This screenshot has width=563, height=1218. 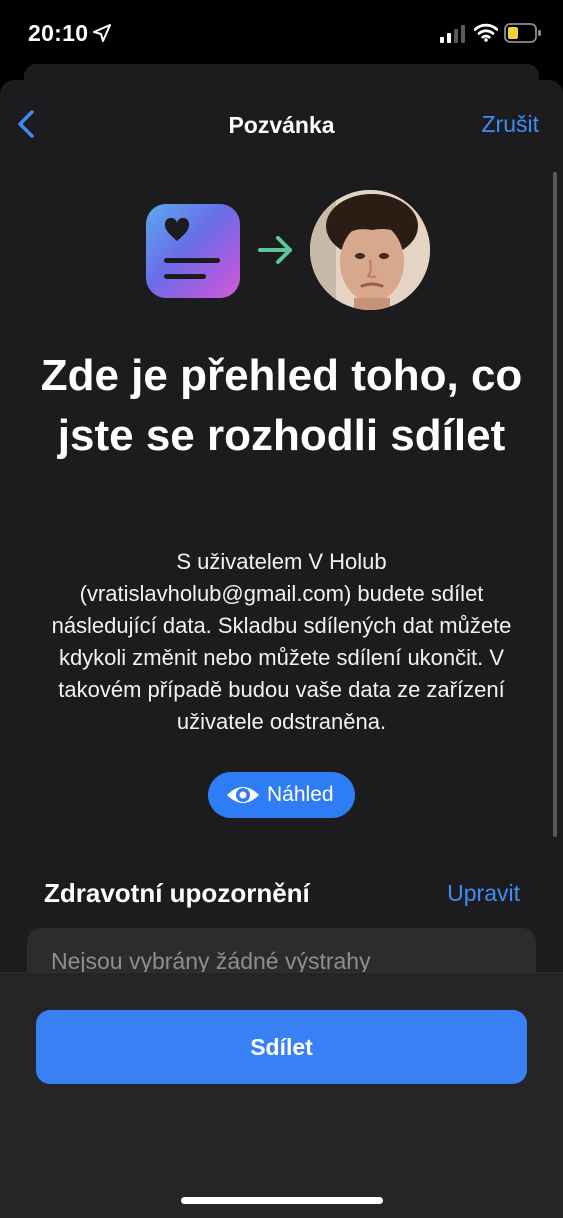 I want to click on contact-photo, so click(x=370, y=250).